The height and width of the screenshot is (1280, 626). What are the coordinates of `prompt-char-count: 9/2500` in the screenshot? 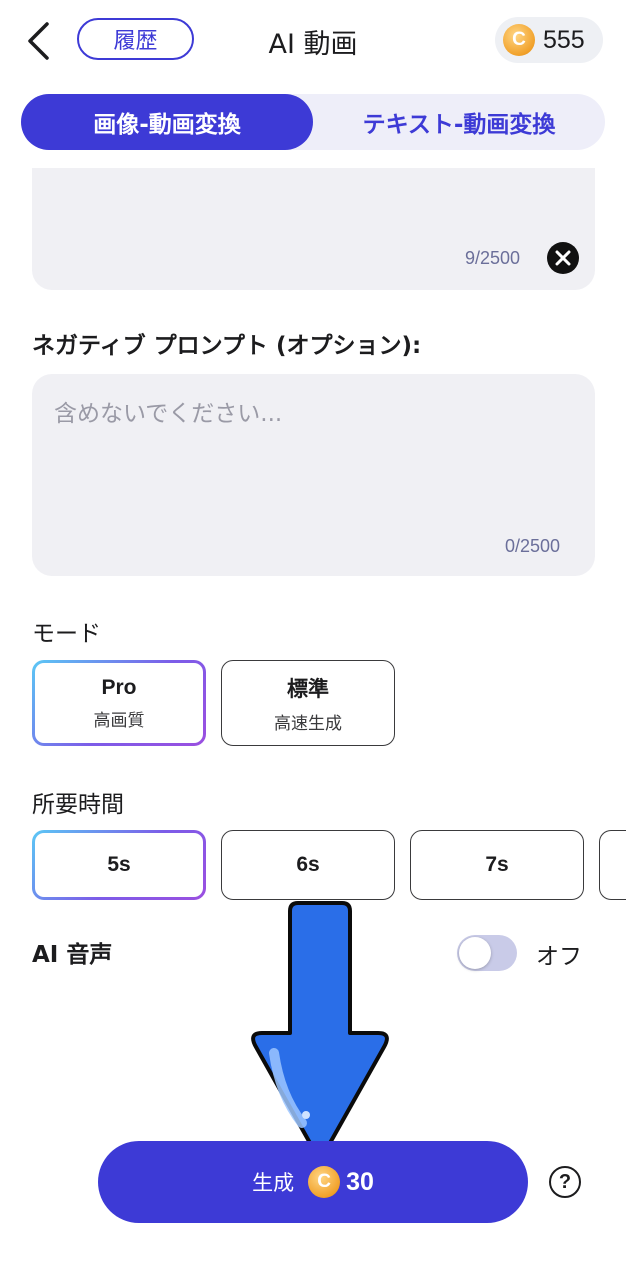 It's located at (492, 258).